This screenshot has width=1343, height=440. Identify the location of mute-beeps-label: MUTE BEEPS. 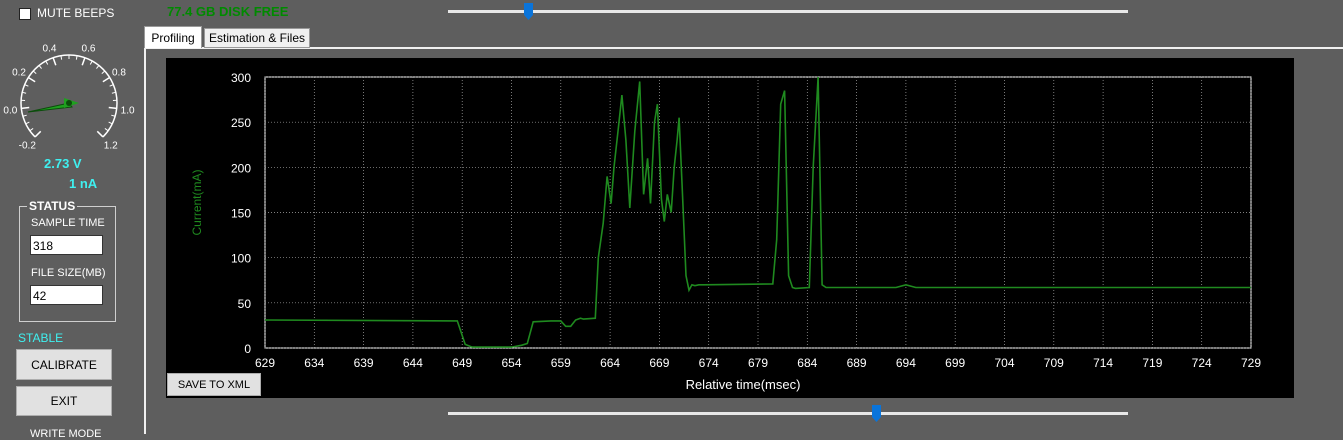
(75, 13).